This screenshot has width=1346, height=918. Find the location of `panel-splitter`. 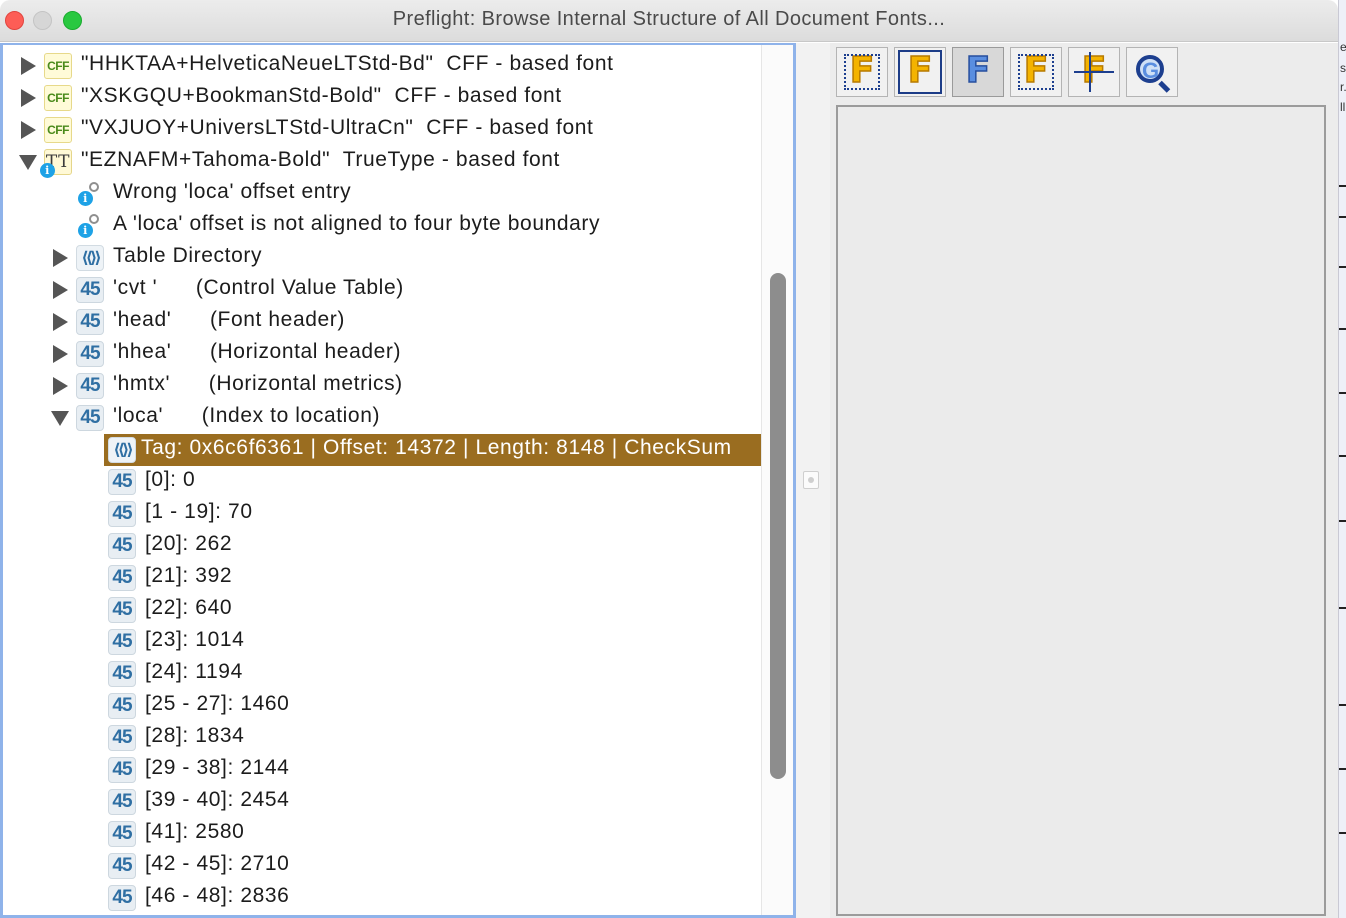

panel-splitter is located at coordinates (813, 480).